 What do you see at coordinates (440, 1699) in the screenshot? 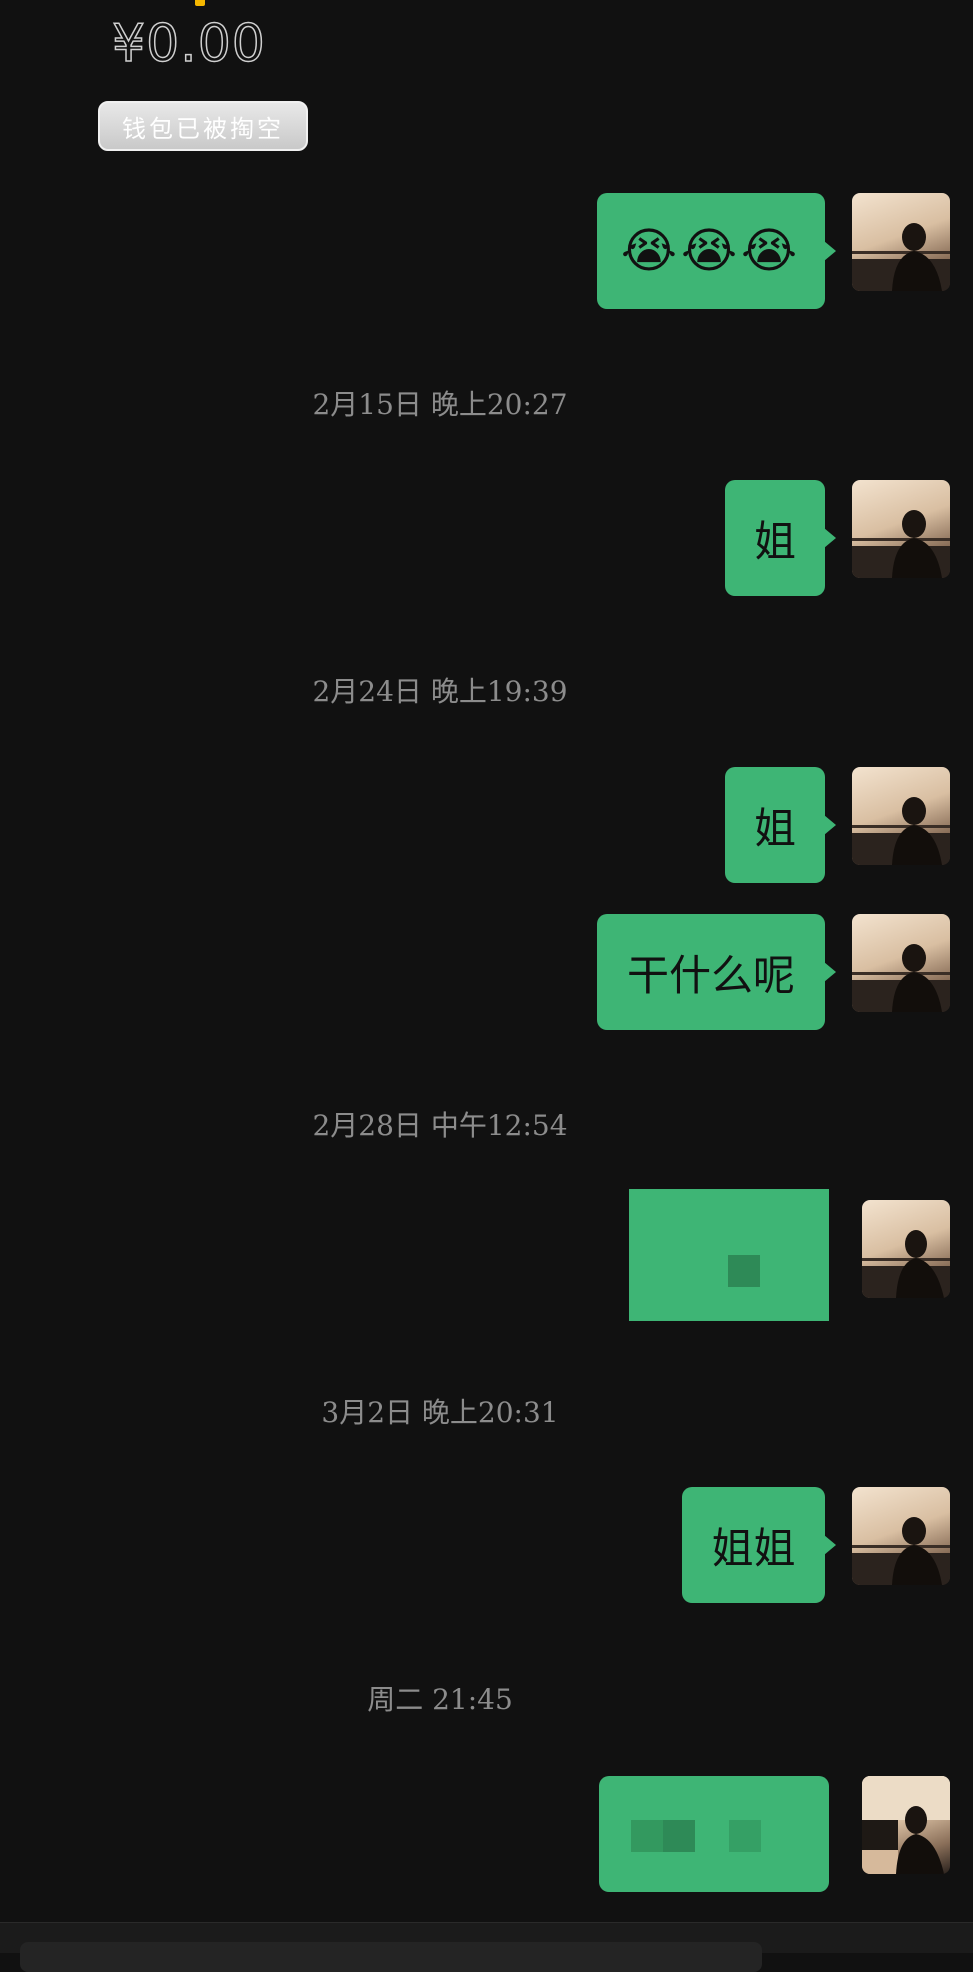
I see `message-timestamp: 周二 21:45` at bounding box center [440, 1699].